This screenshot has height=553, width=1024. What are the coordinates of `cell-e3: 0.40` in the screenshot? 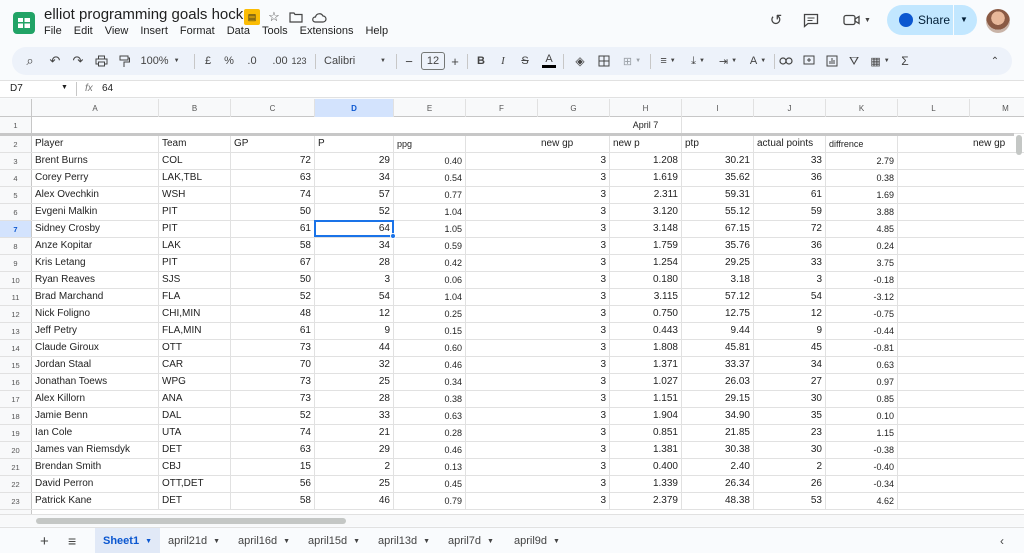 It's located at (430, 161).